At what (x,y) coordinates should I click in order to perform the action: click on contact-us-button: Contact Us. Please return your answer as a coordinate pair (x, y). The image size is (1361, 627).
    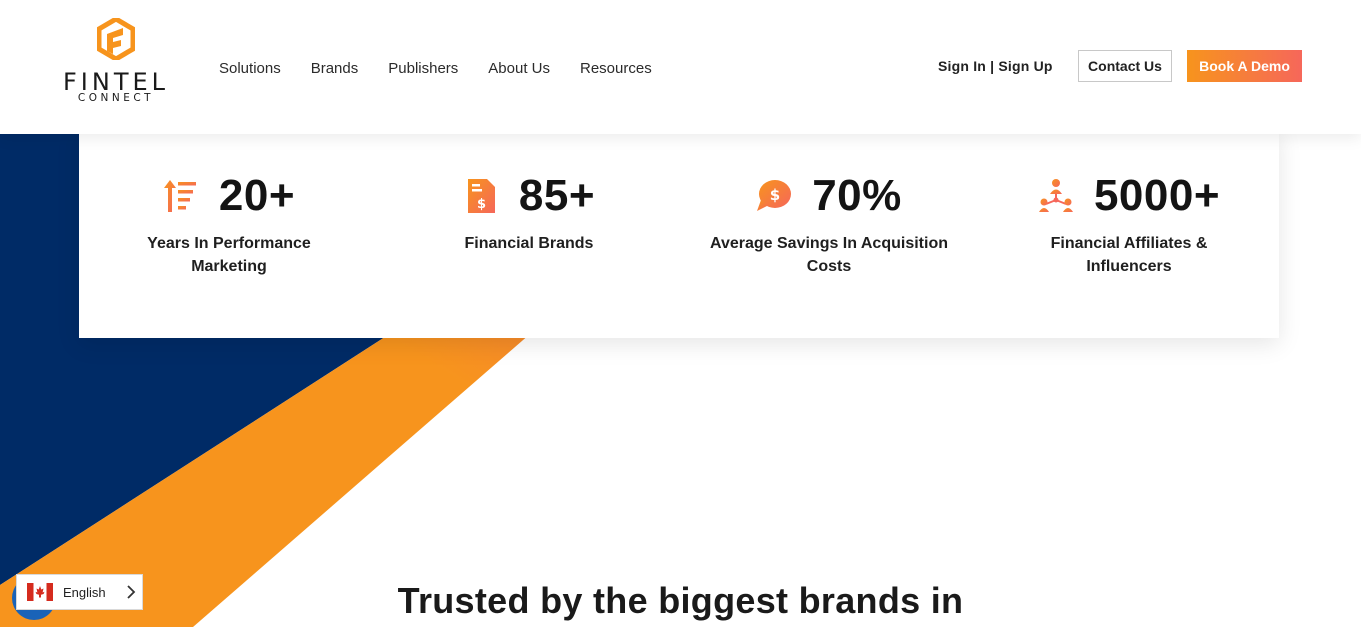
    Looking at the image, I should click on (1125, 66).